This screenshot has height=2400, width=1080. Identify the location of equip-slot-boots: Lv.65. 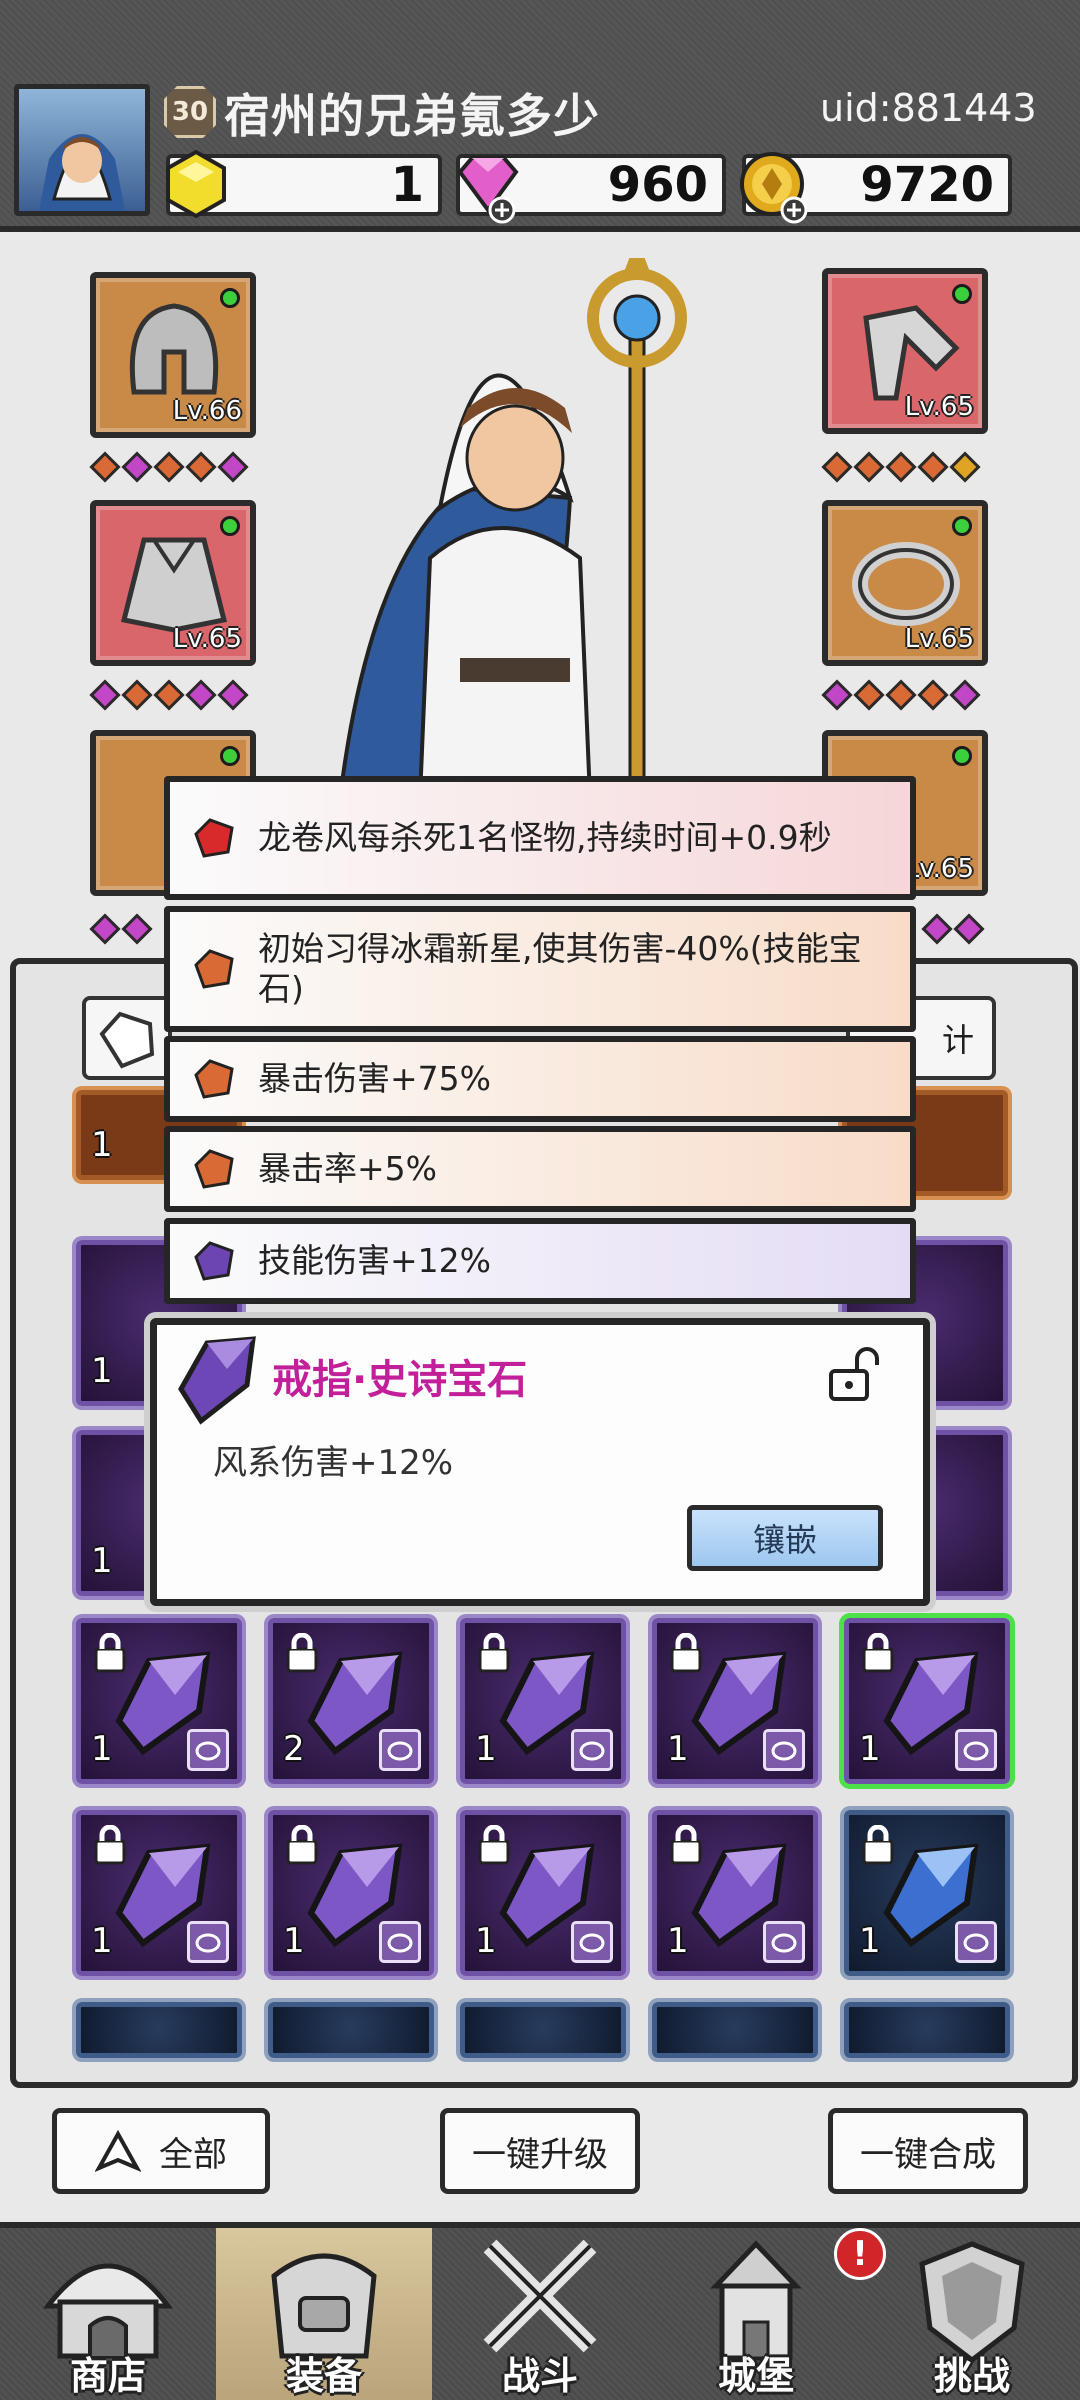
(905, 351).